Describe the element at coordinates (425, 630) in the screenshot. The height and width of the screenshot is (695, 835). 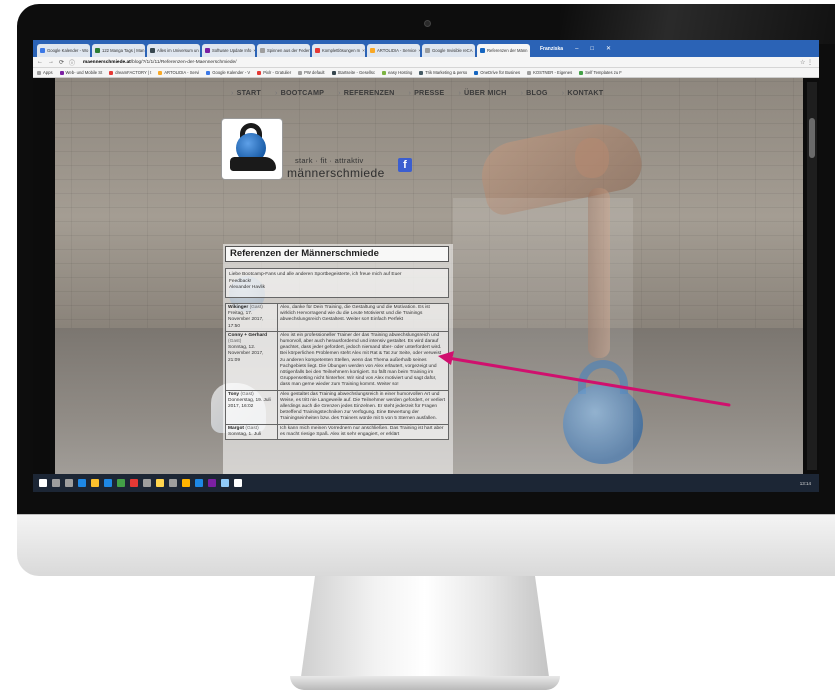
I see `monitor-stand` at that location.